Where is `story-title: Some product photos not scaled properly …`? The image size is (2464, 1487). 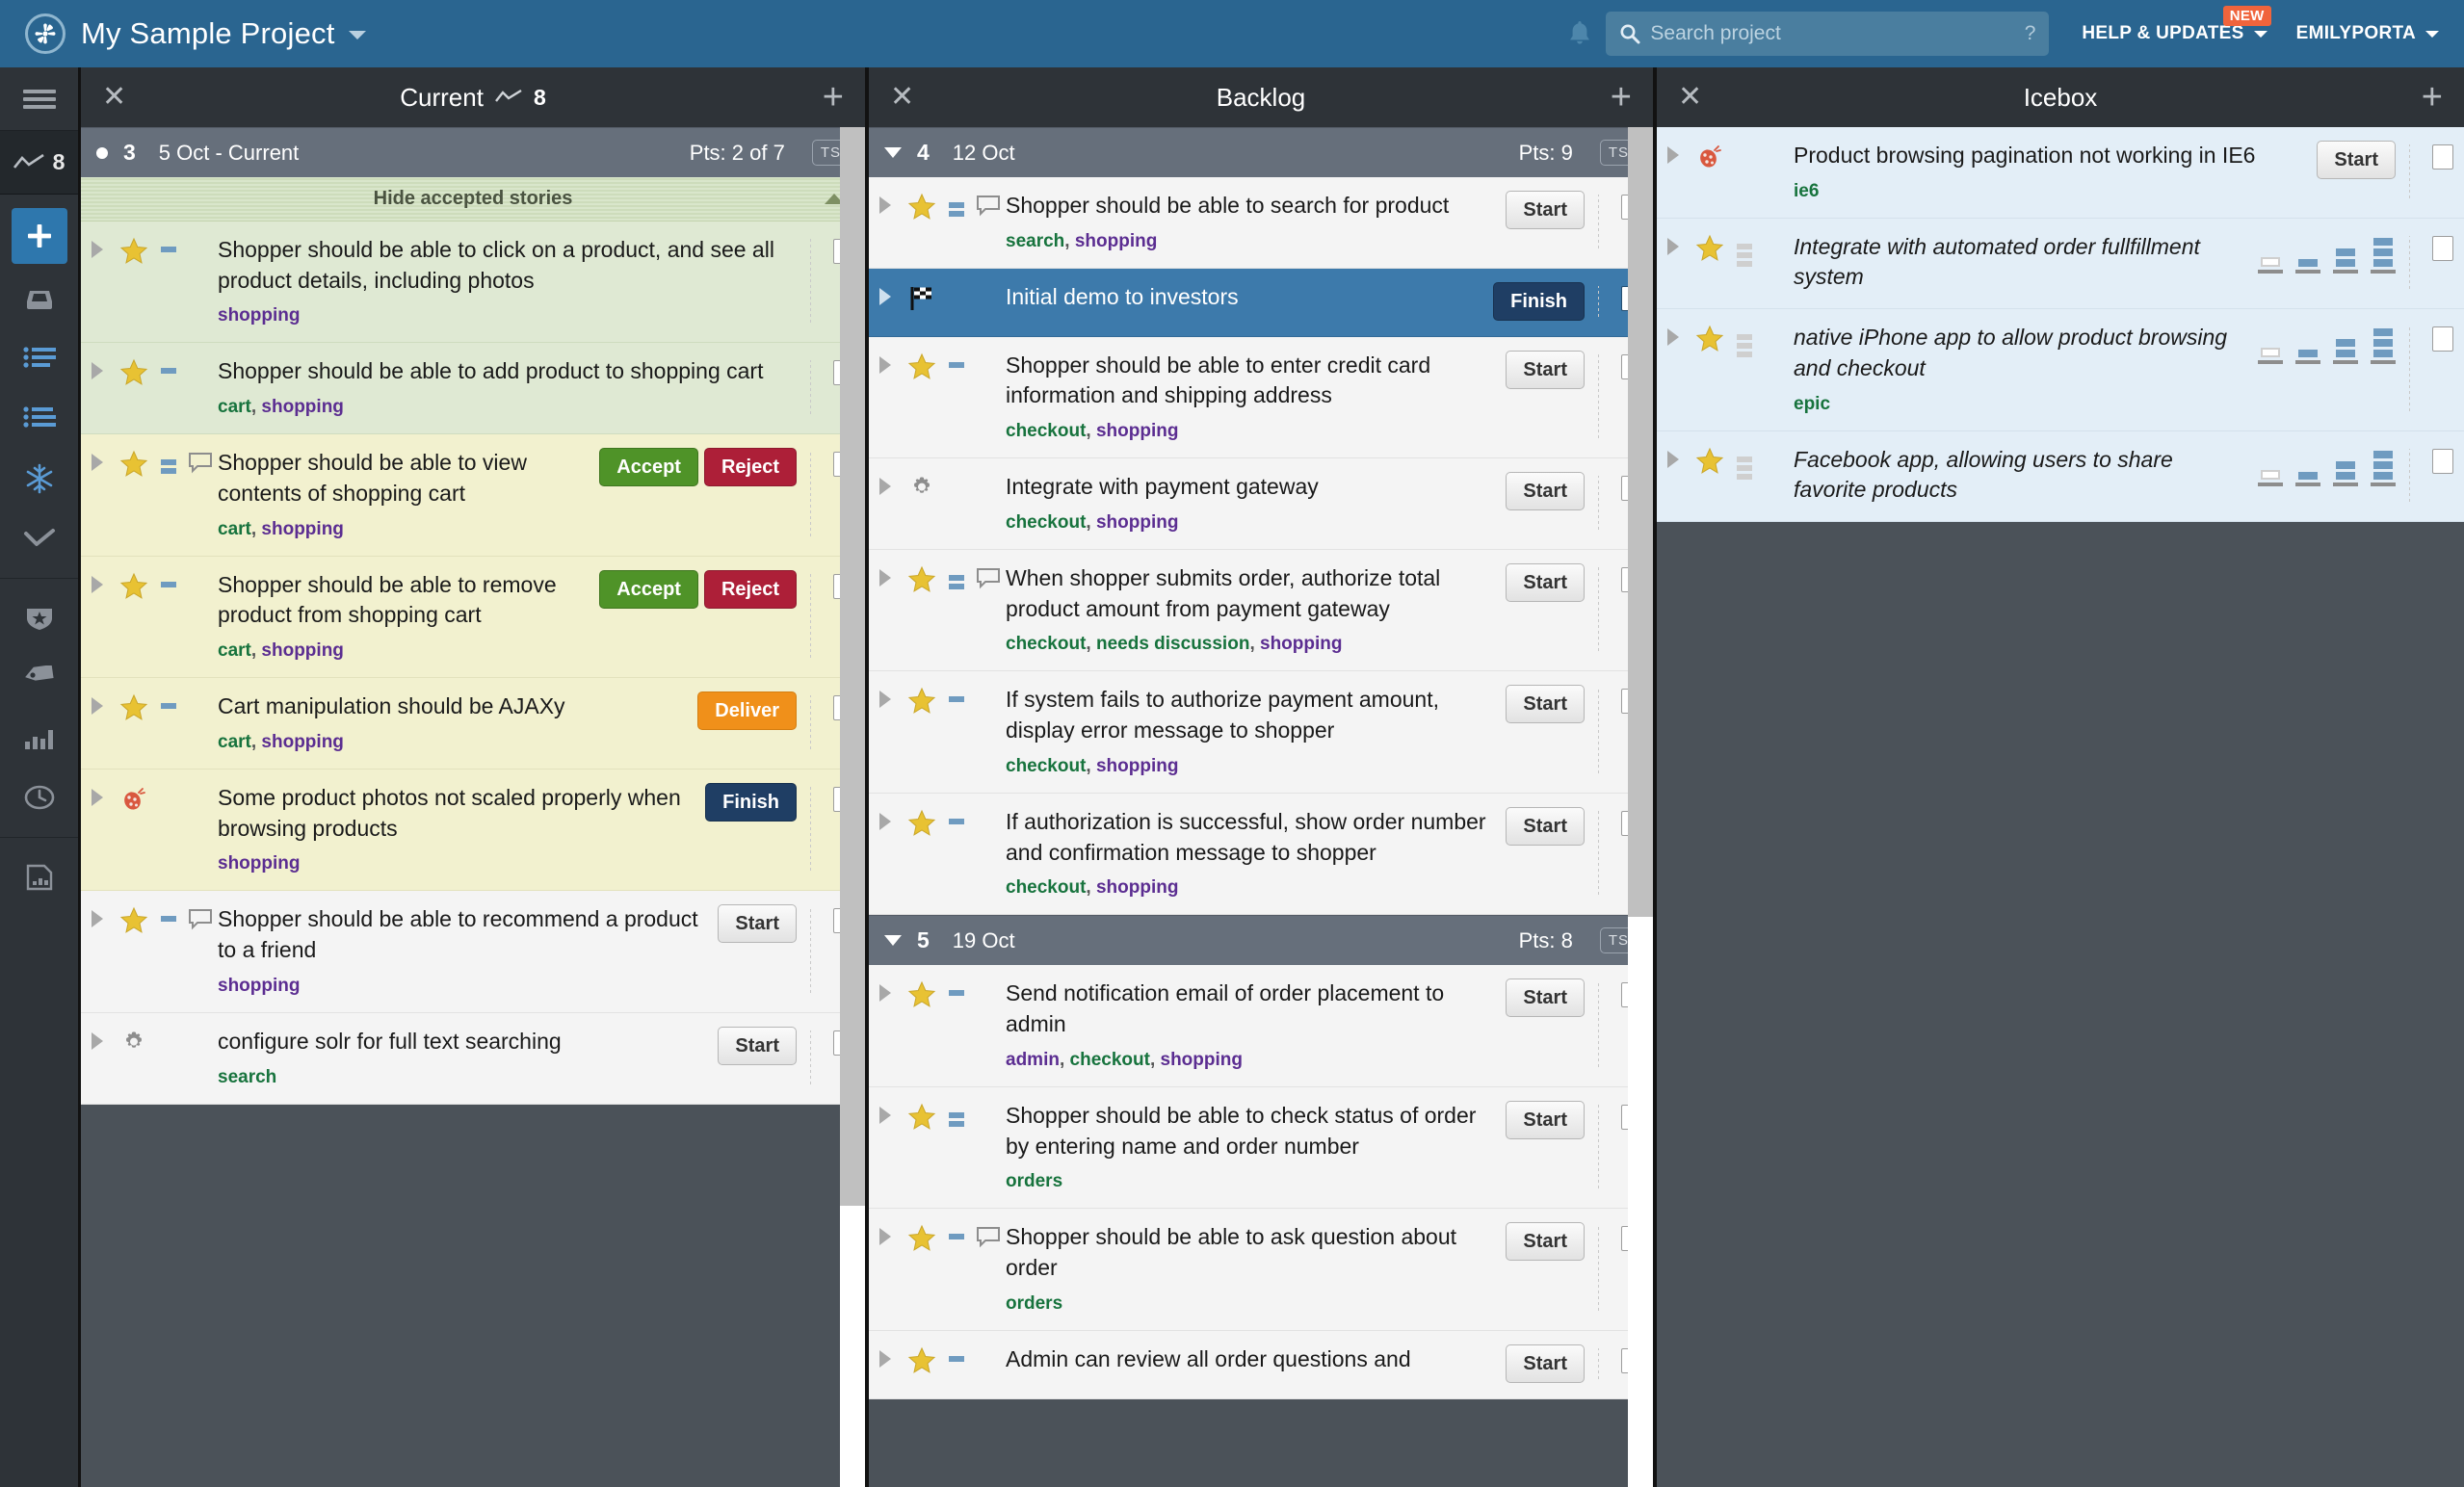
story-title: Some product photos not scaled properly … is located at coordinates (453, 813).